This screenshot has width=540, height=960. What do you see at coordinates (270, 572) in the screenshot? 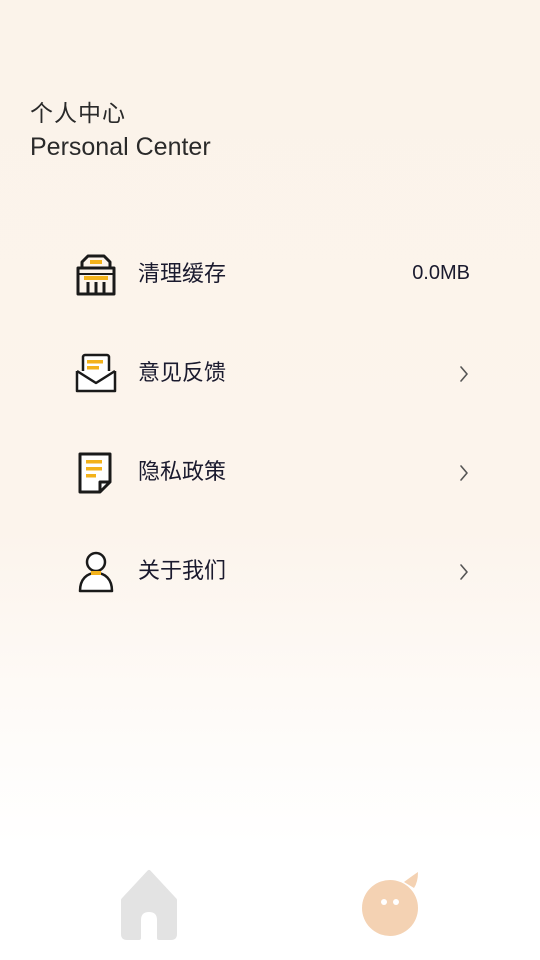
I see `menu-item-about-us: 关于我们` at bounding box center [270, 572].